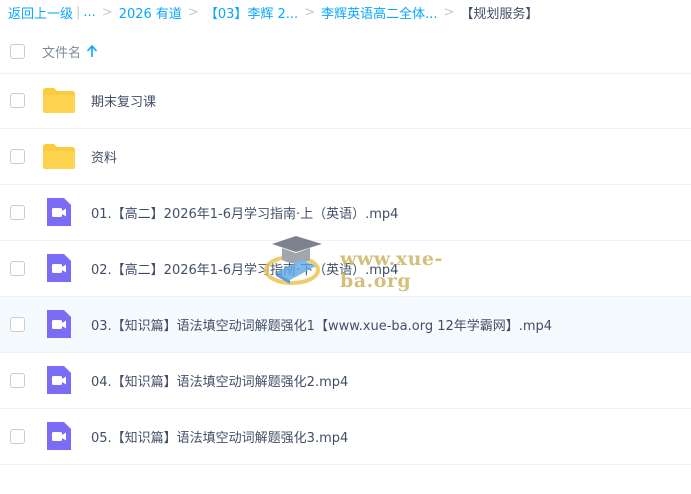 The width and height of the screenshot is (691, 494). I want to click on sort-ascending-icon, so click(92, 51).